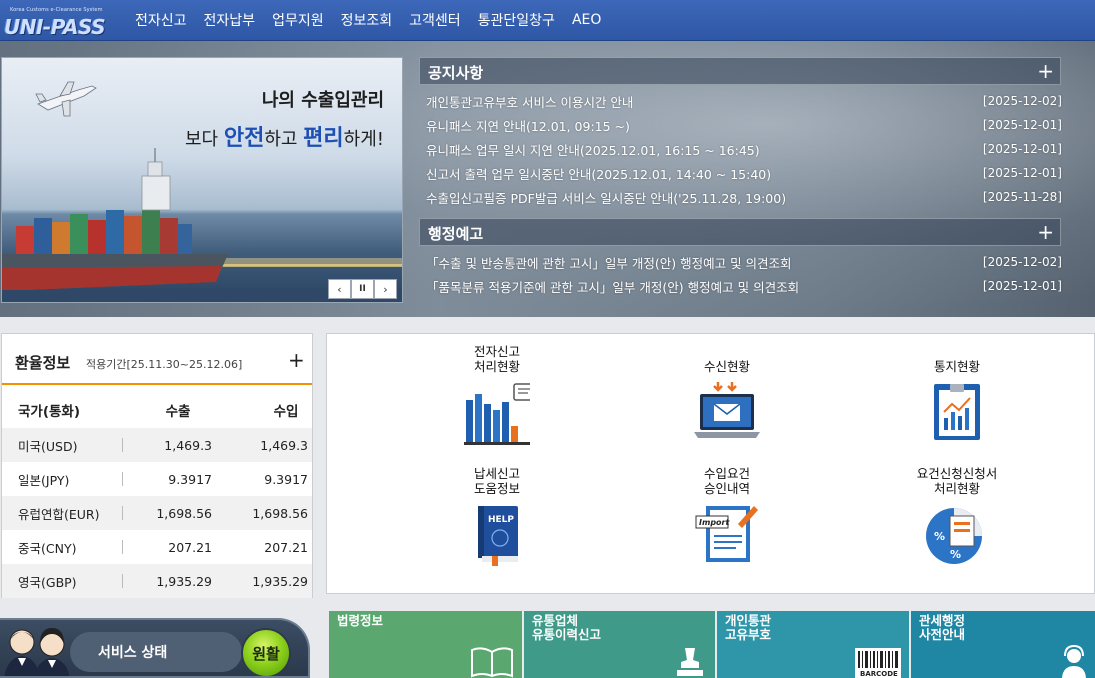 Image resolution: width=1095 pixels, height=678 pixels. What do you see at coordinates (1022, 101) in the screenshot?
I see `notice-item-date: [2025-12-02]` at bounding box center [1022, 101].